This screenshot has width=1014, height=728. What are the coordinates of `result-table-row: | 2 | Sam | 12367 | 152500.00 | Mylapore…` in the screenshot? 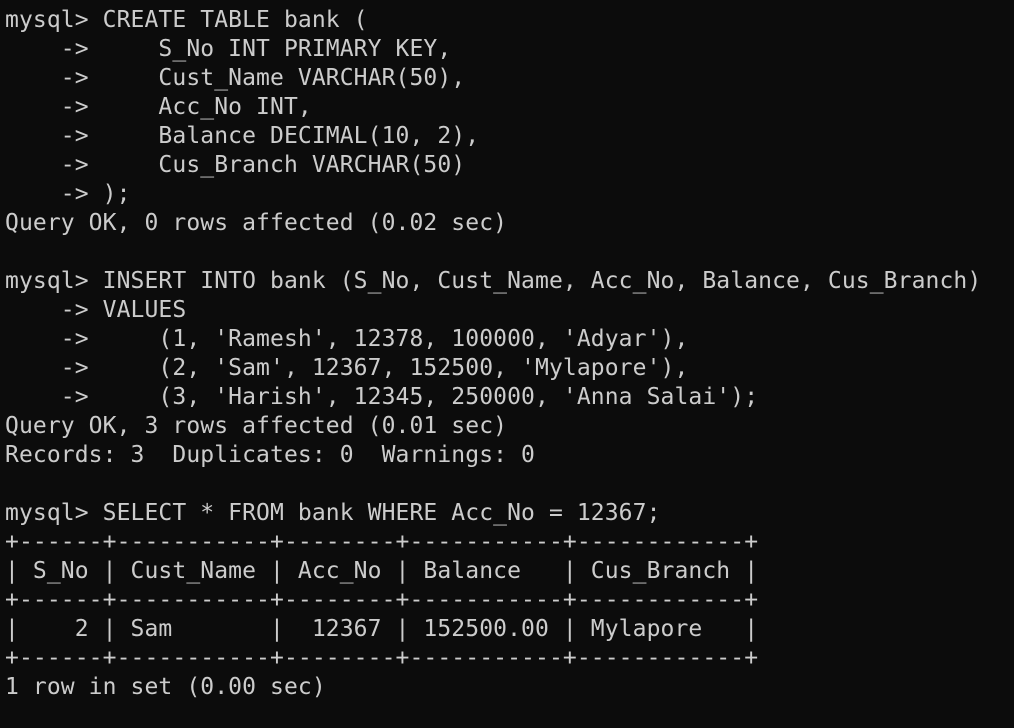 It's located at (382, 629).